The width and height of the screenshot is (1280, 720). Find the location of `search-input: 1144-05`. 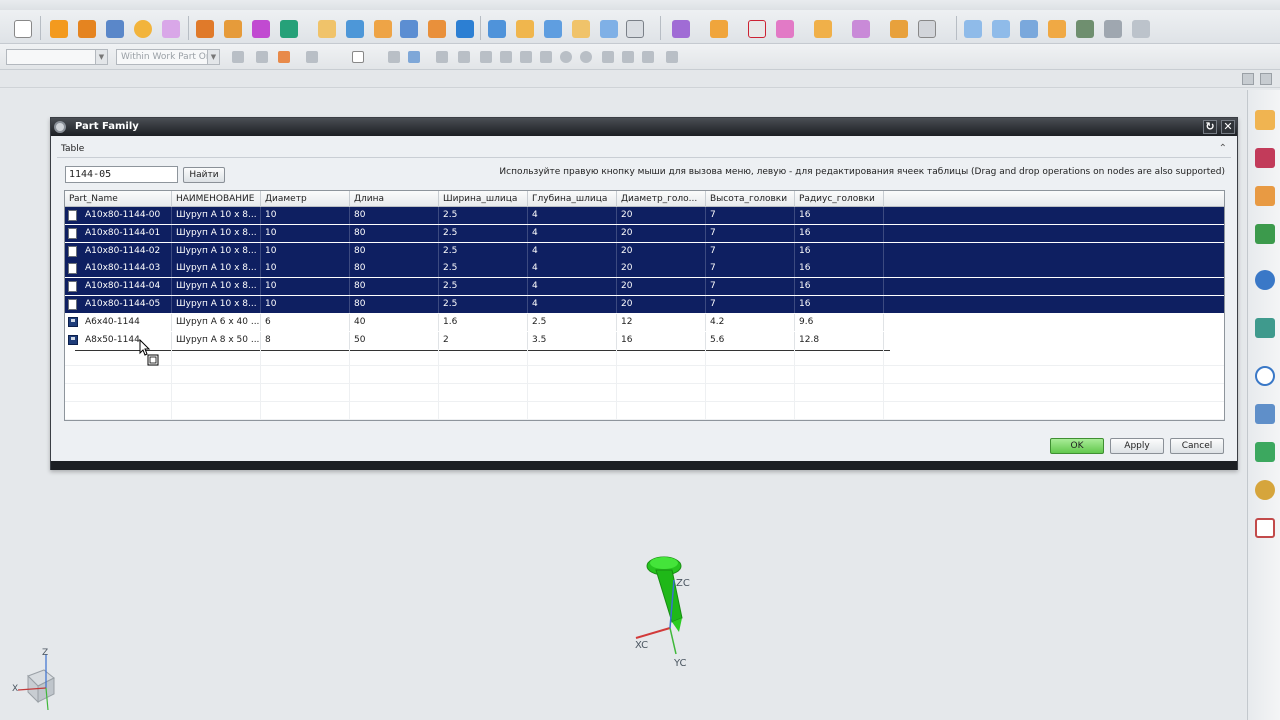

search-input: 1144-05 is located at coordinates (121, 174).